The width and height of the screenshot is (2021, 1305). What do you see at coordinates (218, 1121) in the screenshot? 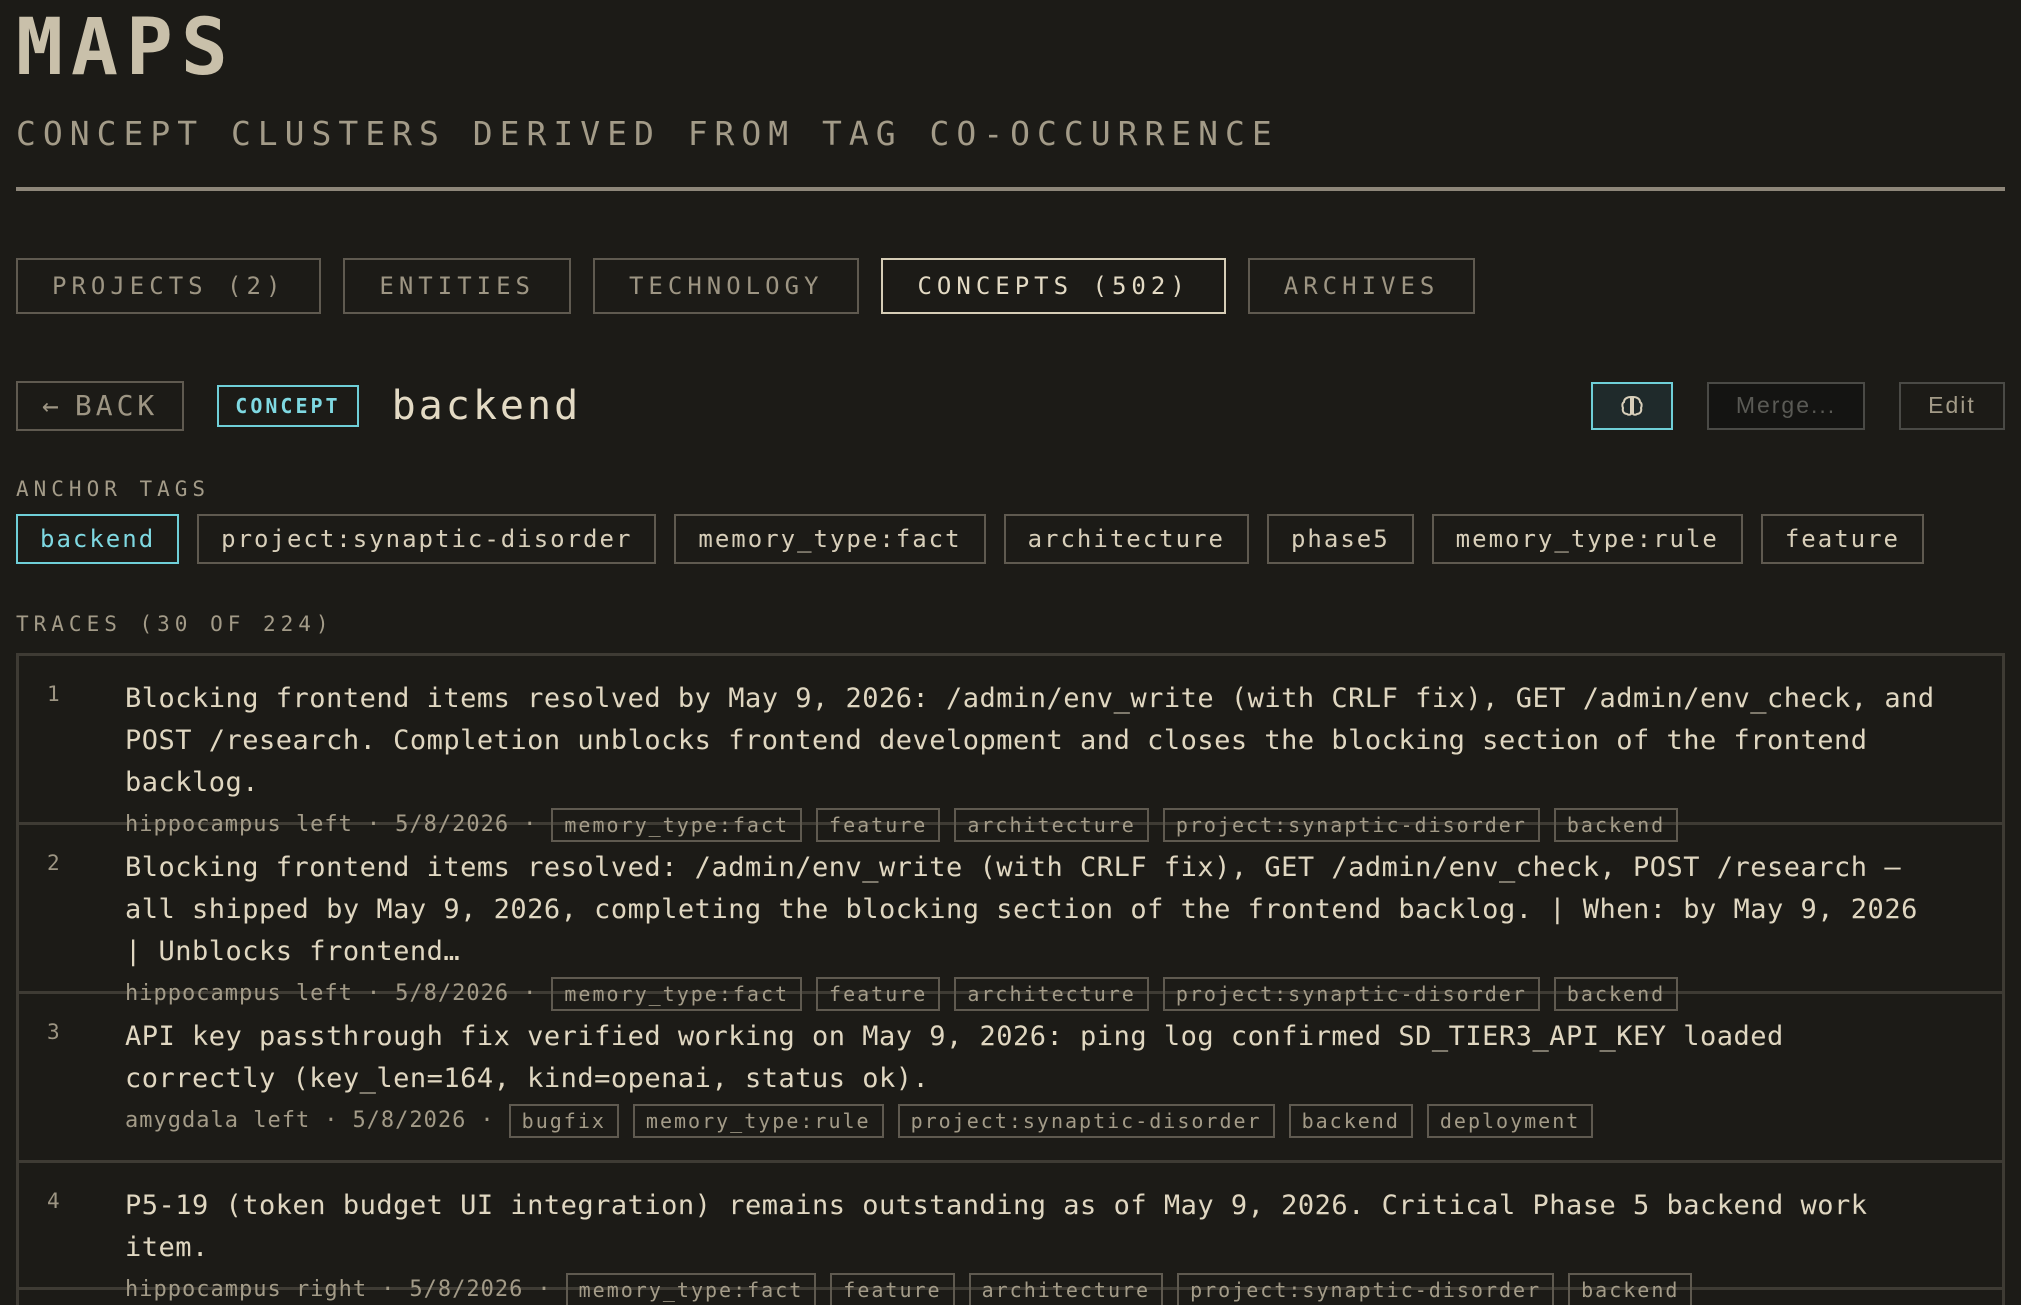
I see `trace-source: amygdala left` at bounding box center [218, 1121].